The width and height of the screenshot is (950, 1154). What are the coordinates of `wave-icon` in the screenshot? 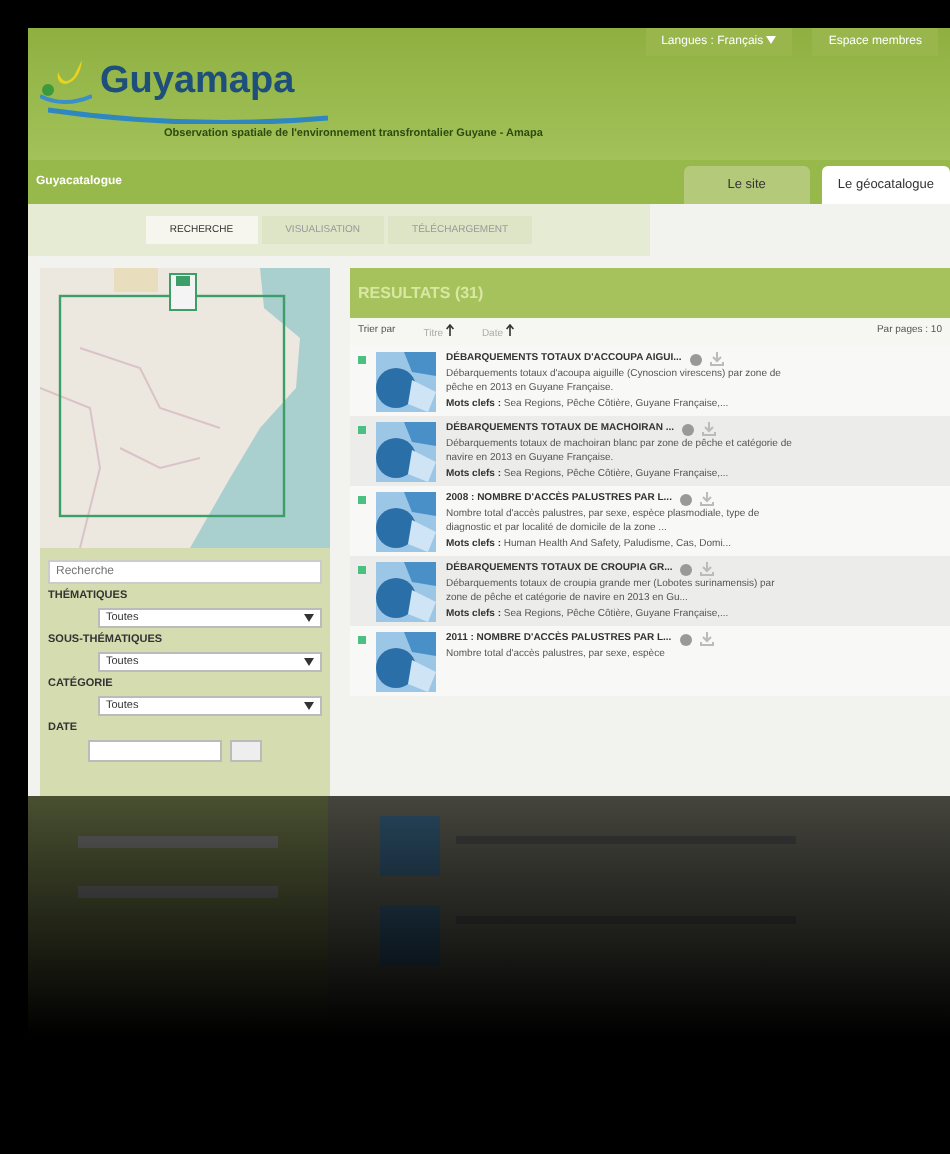 It's located at (188, 114).